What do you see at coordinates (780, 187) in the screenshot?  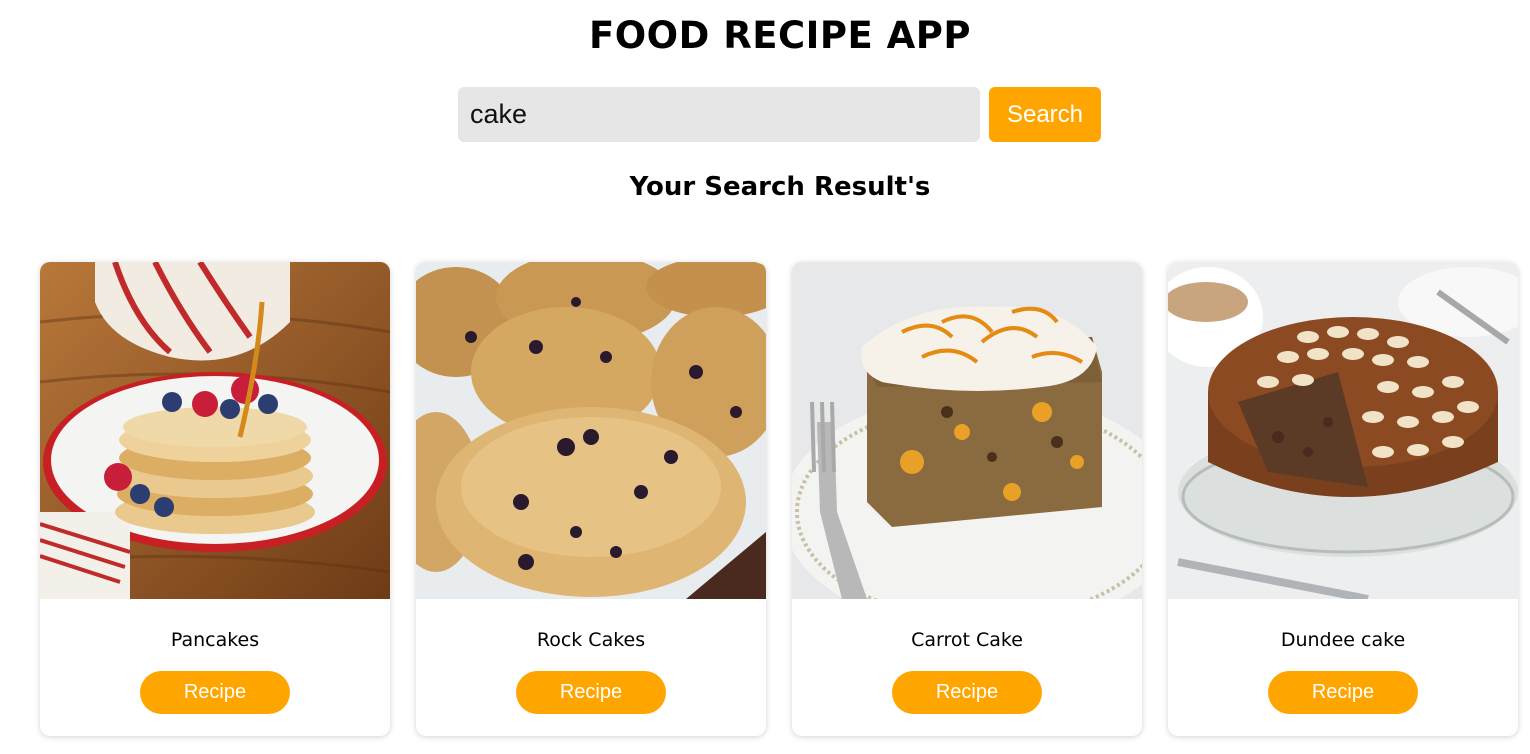 I see `results-heading: Your Search Result's` at bounding box center [780, 187].